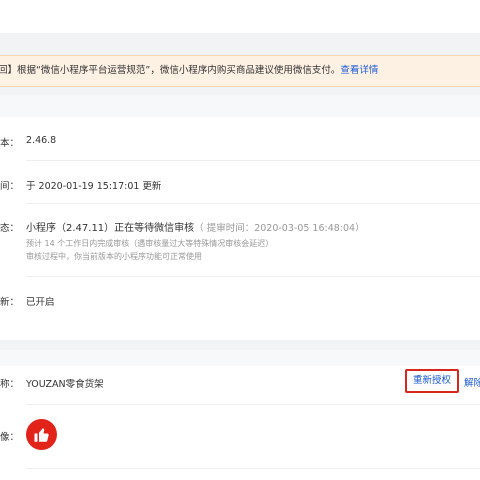 The width and height of the screenshot is (480, 480). What do you see at coordinates (10, 228) in the screenshot?
I see `review-status-label: 态：` at bounding box center [10, 228].